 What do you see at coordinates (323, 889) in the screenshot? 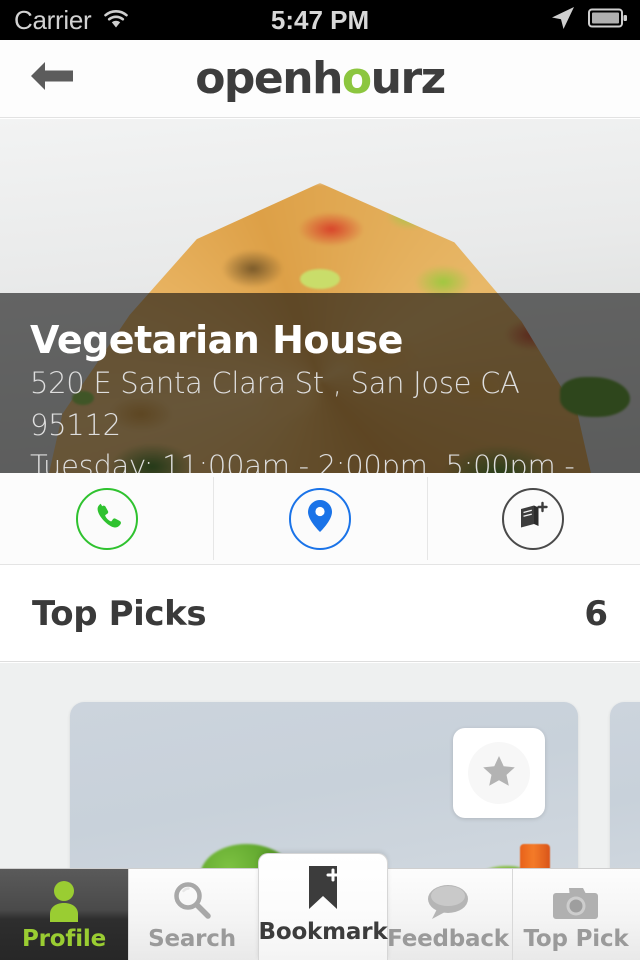
I see `bookmark-plus-icon` at bounding box center [323, 889].